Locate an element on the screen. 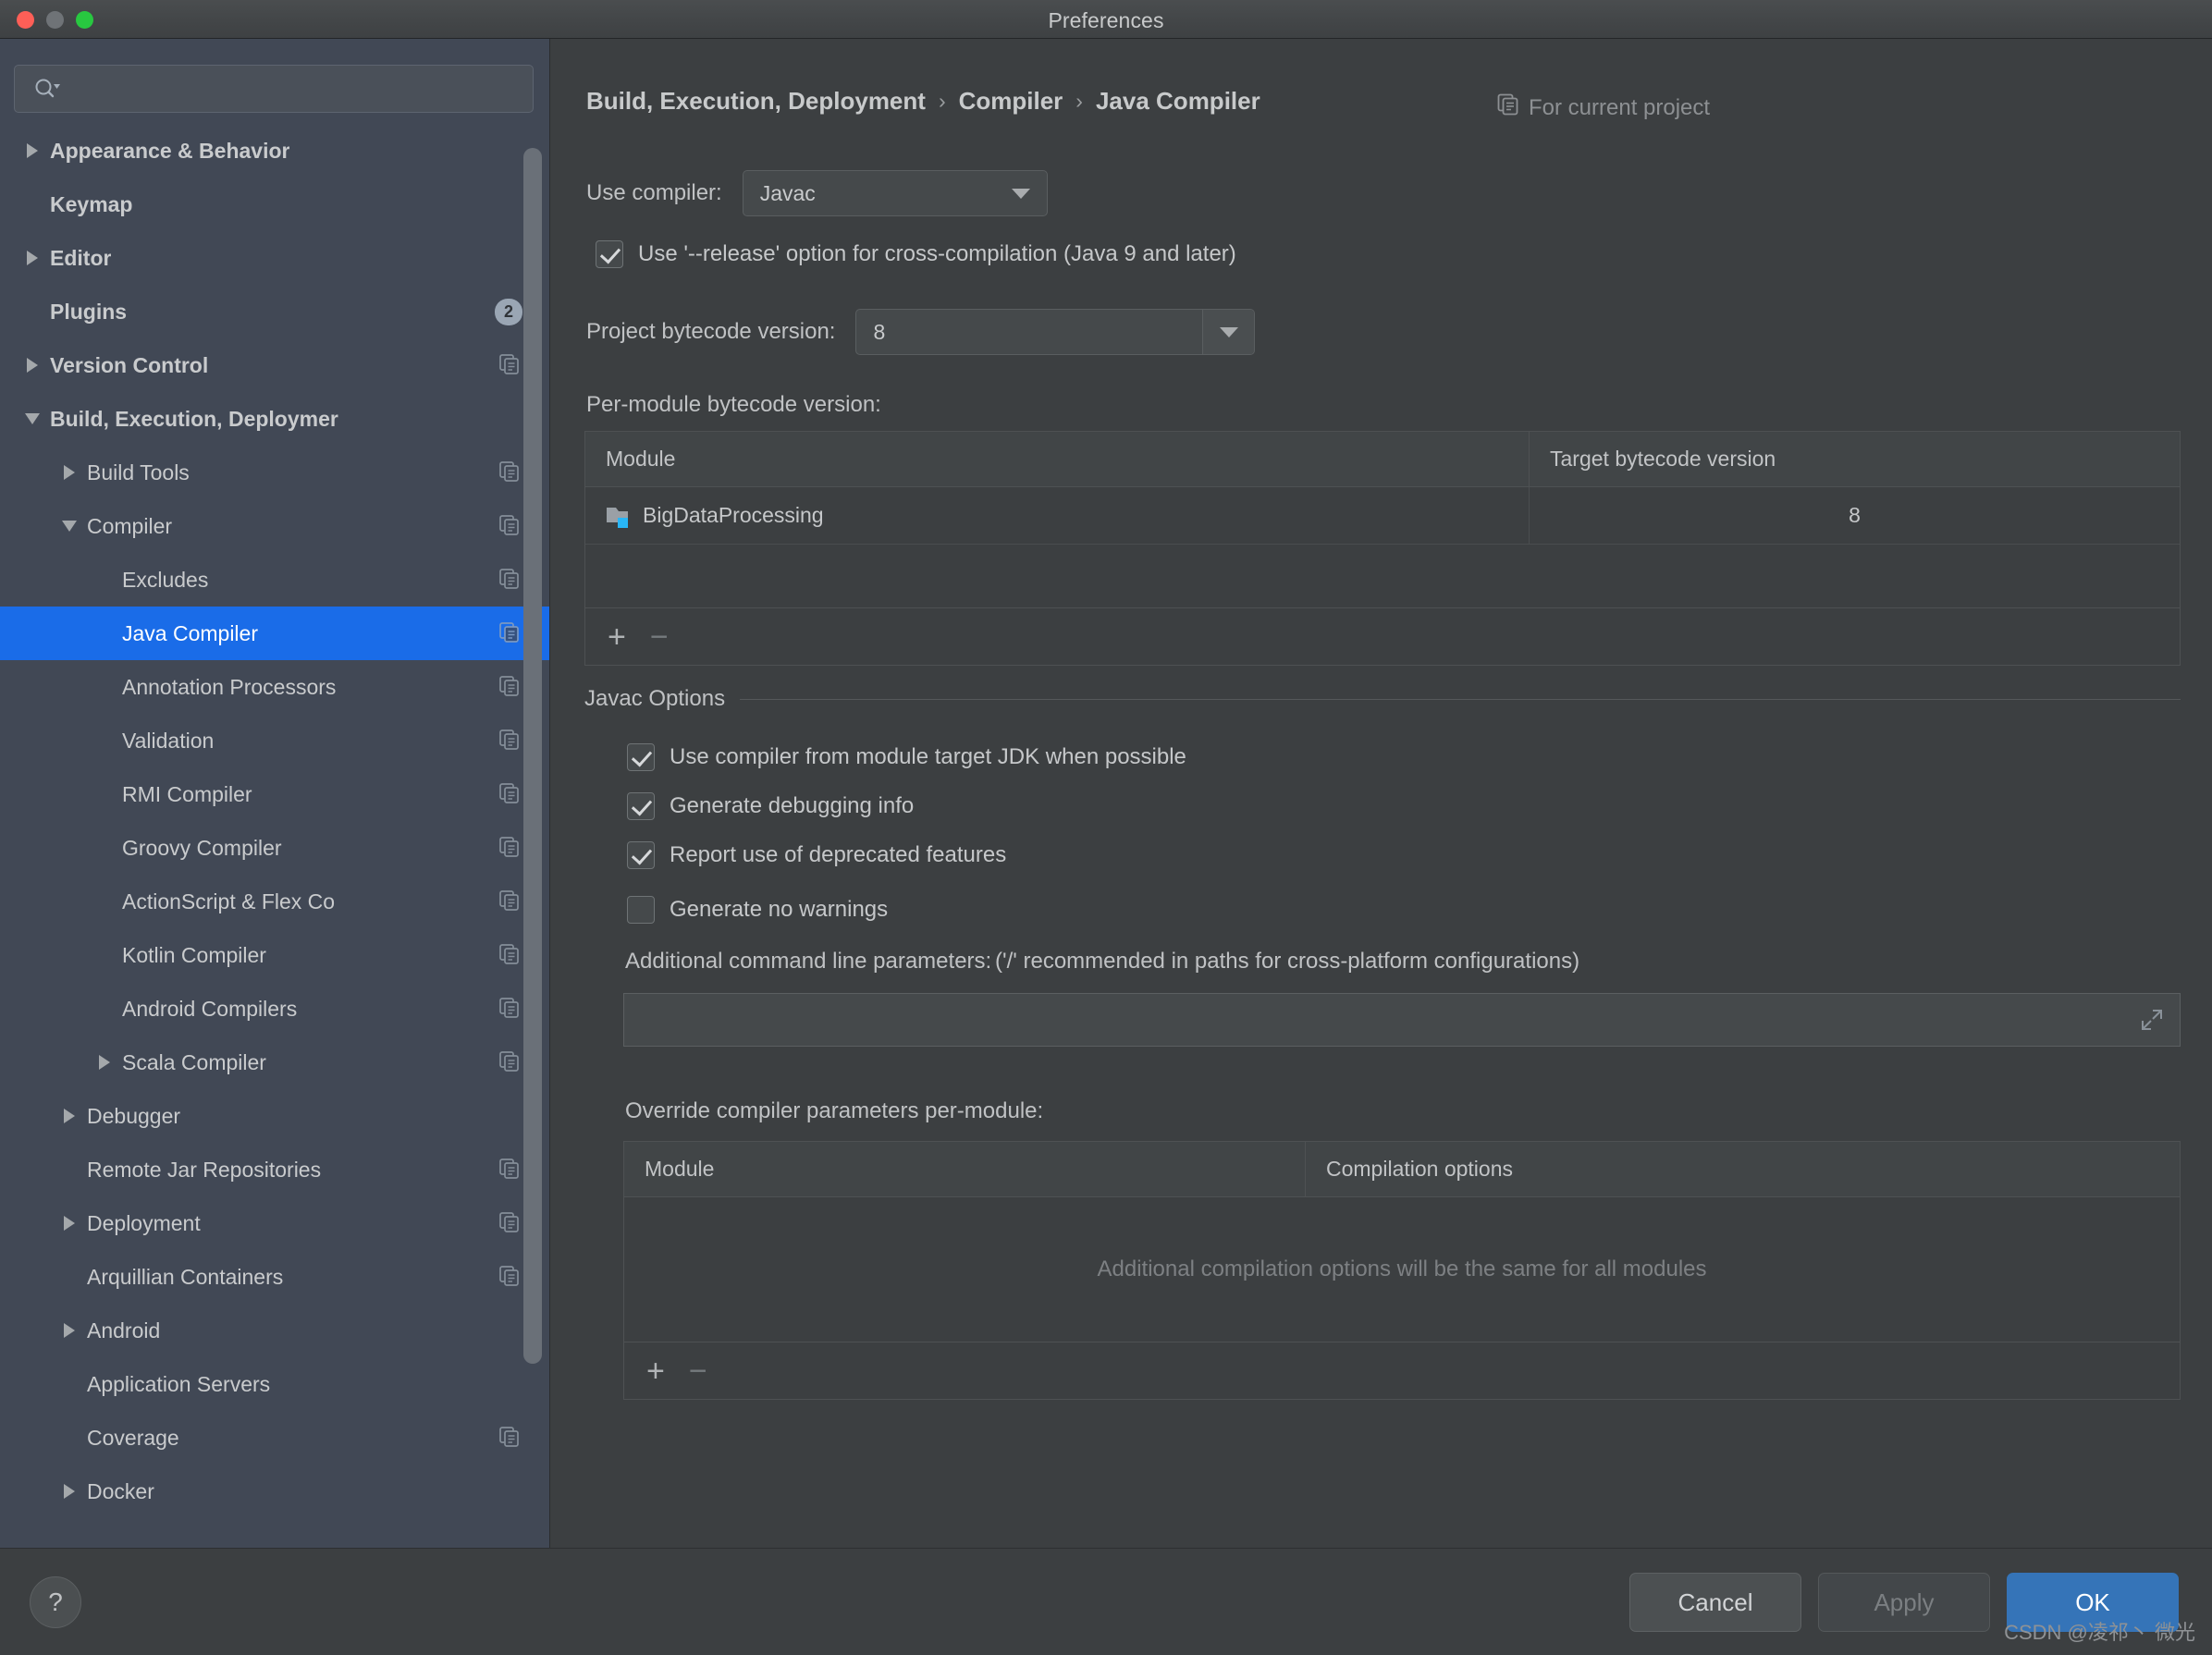 This screenshot has height=1655, width=2212. sidebar-item-groovy-compiler: Groovy Compiler is located at coordinates (274, 848).